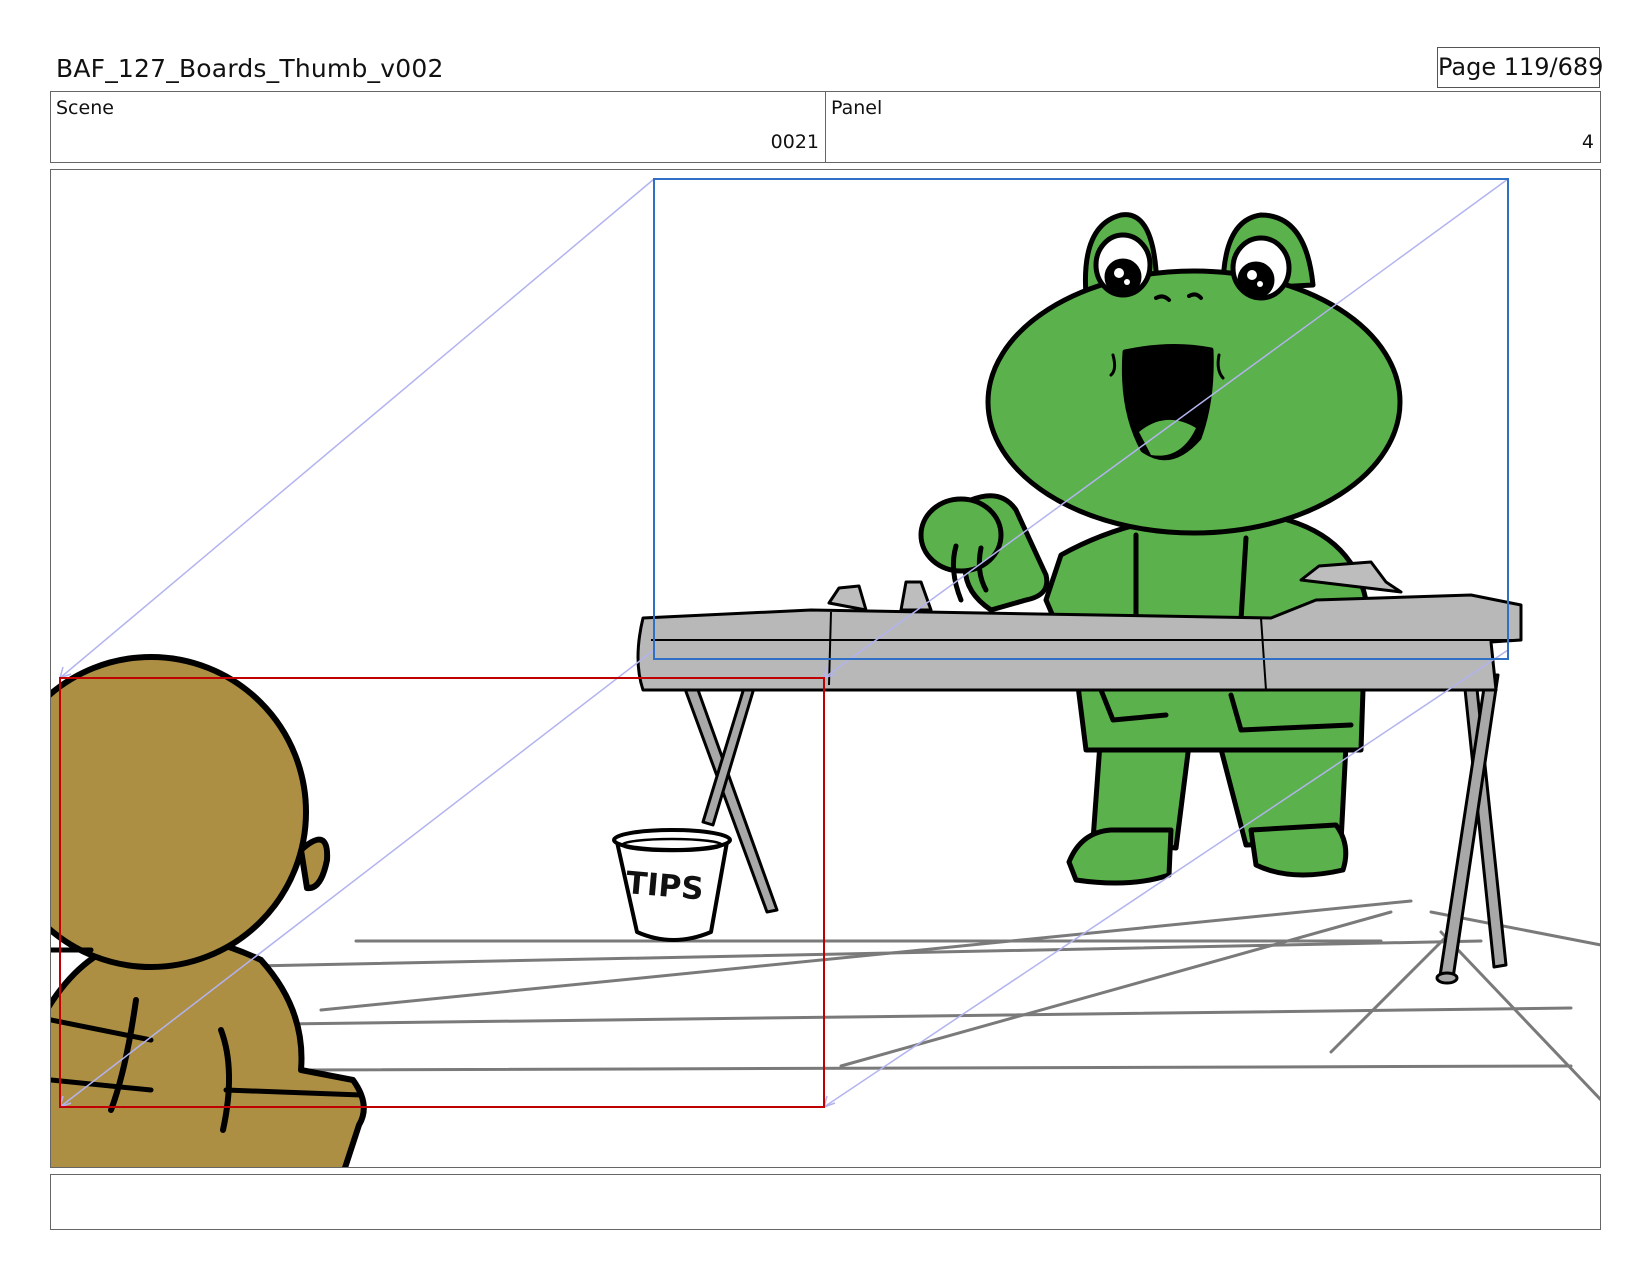 The image size is (1650, 1275). I want to click on panel-cell: Panel 4, so click(1212, 127).